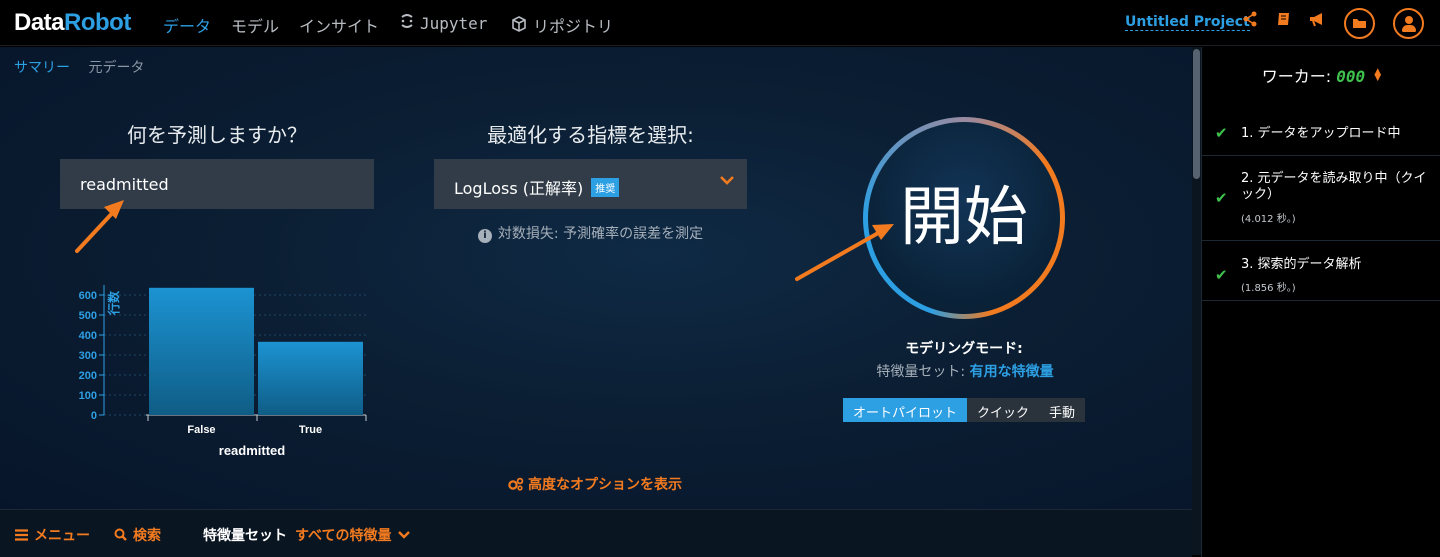  Describe the element at coordinates (1062, 410) in the screenshot. I see `mode-manual: 手動` at that location.